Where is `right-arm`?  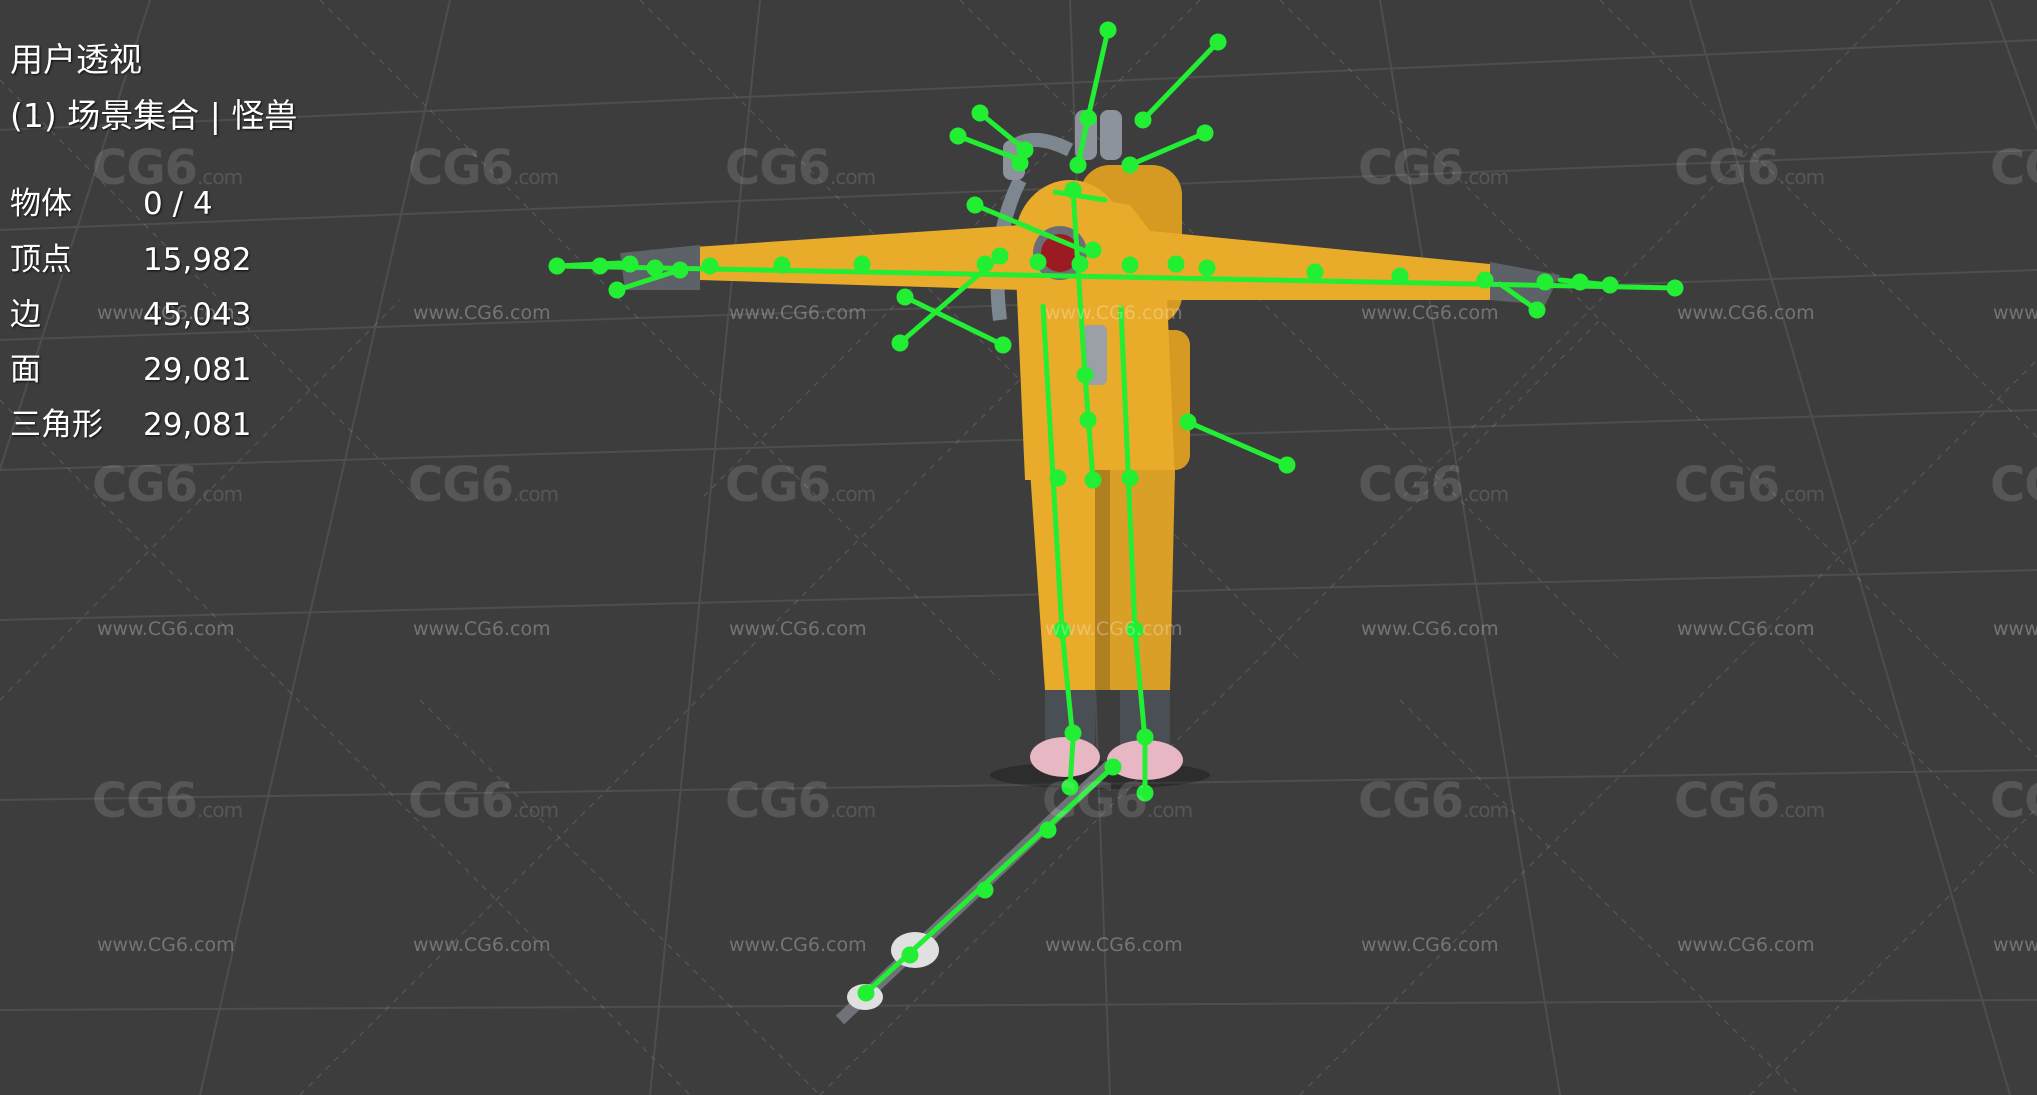 right-arm is located at coordinates (1320, 265).